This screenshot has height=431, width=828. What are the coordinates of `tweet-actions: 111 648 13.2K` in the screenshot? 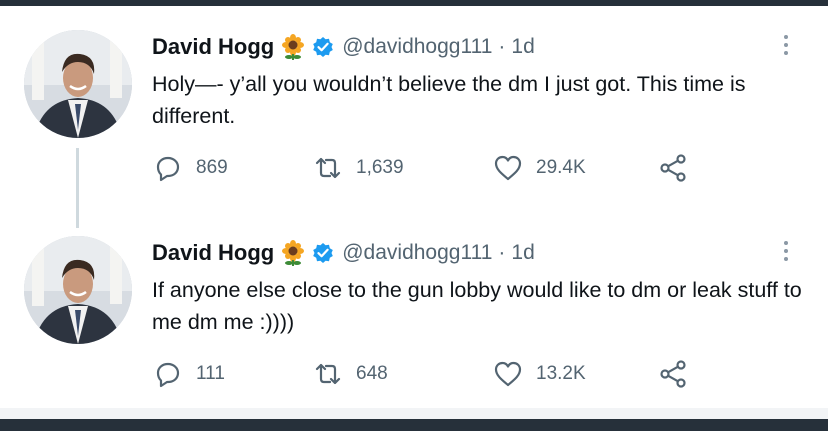 It's located at (432, 374).